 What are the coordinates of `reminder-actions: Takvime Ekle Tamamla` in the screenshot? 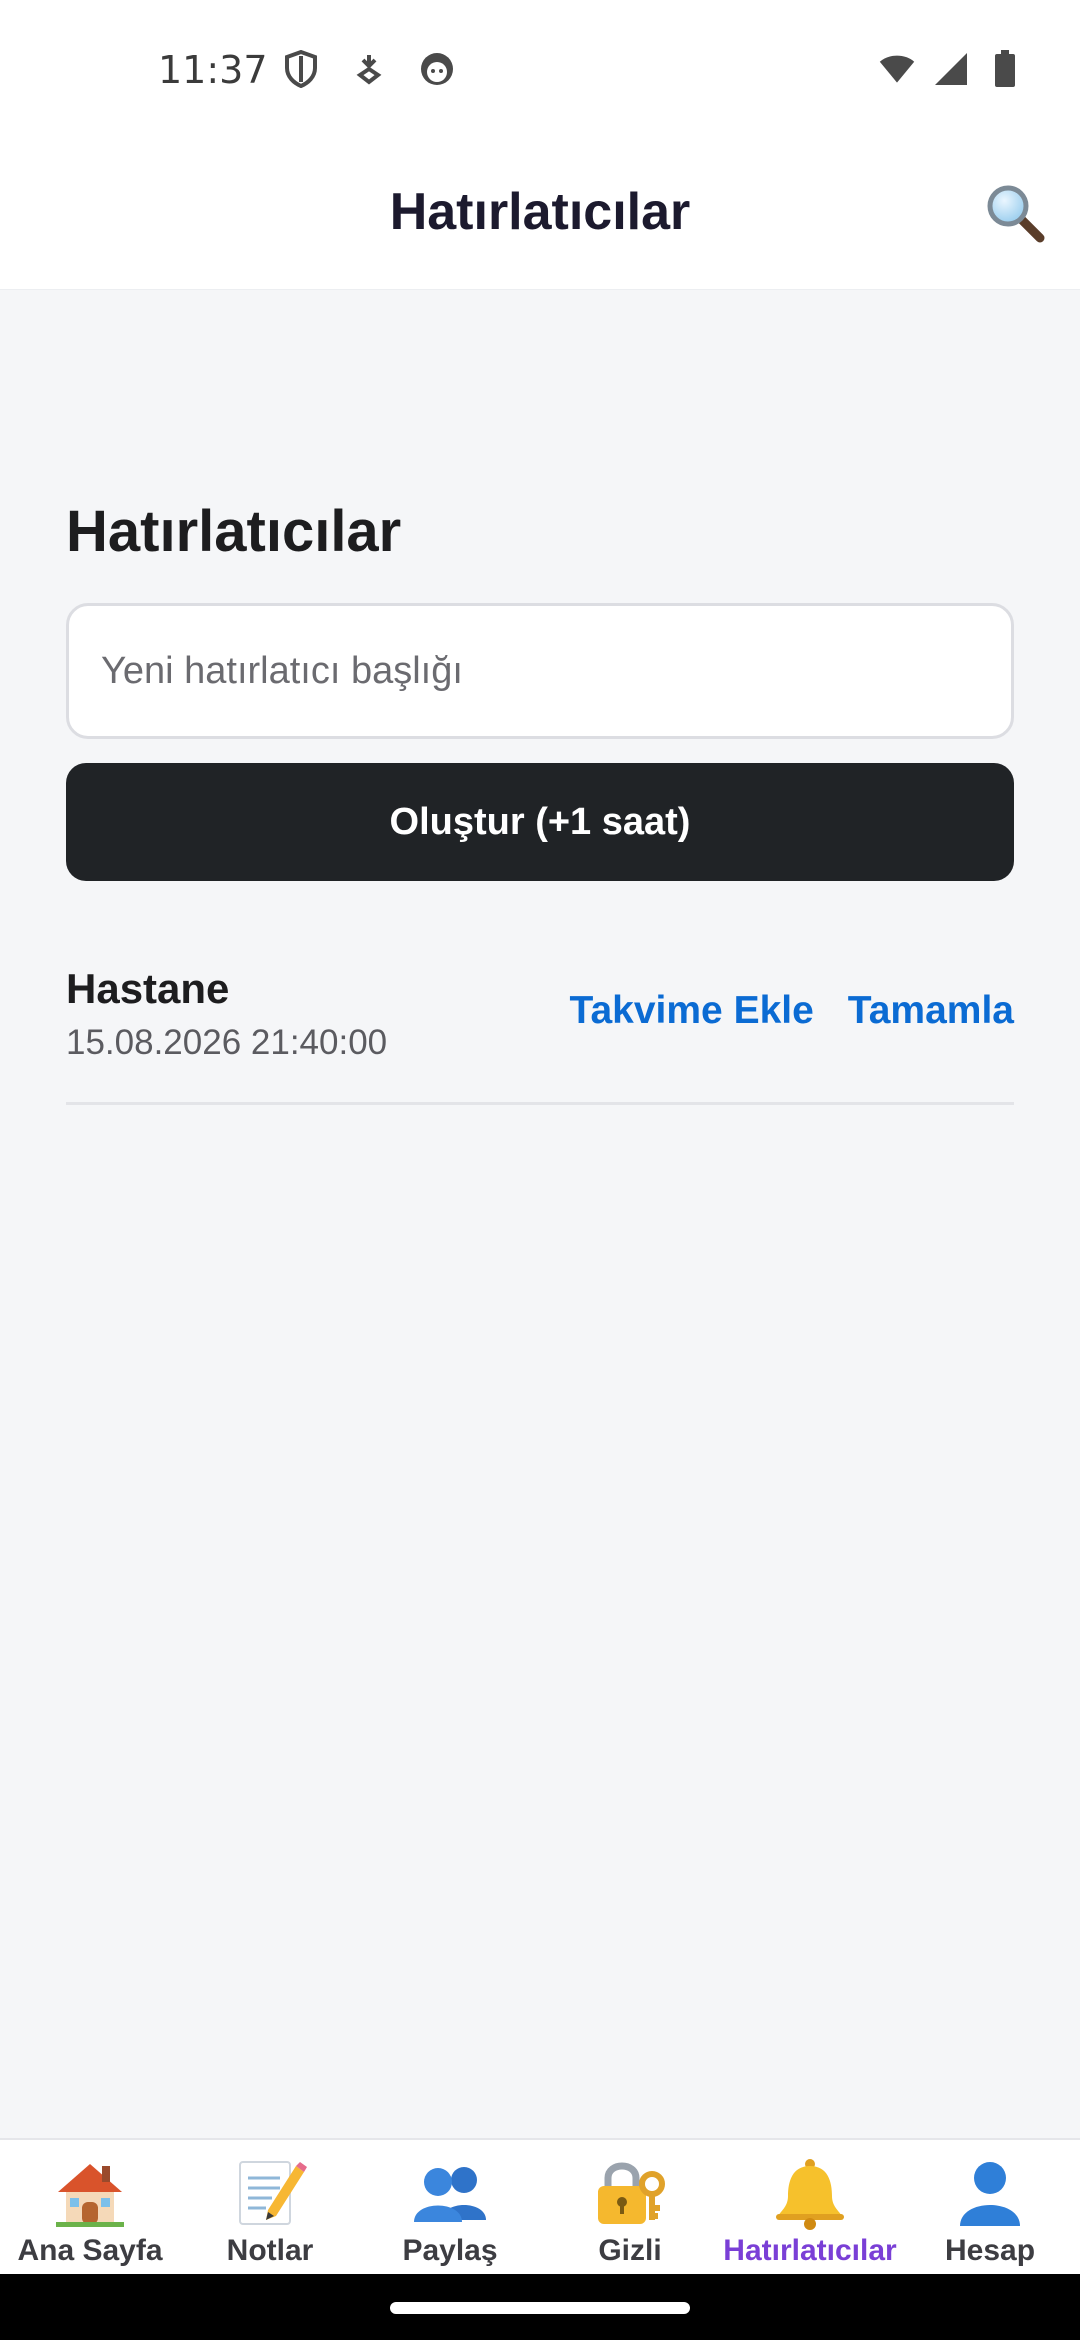 It's located at (792, 1011).